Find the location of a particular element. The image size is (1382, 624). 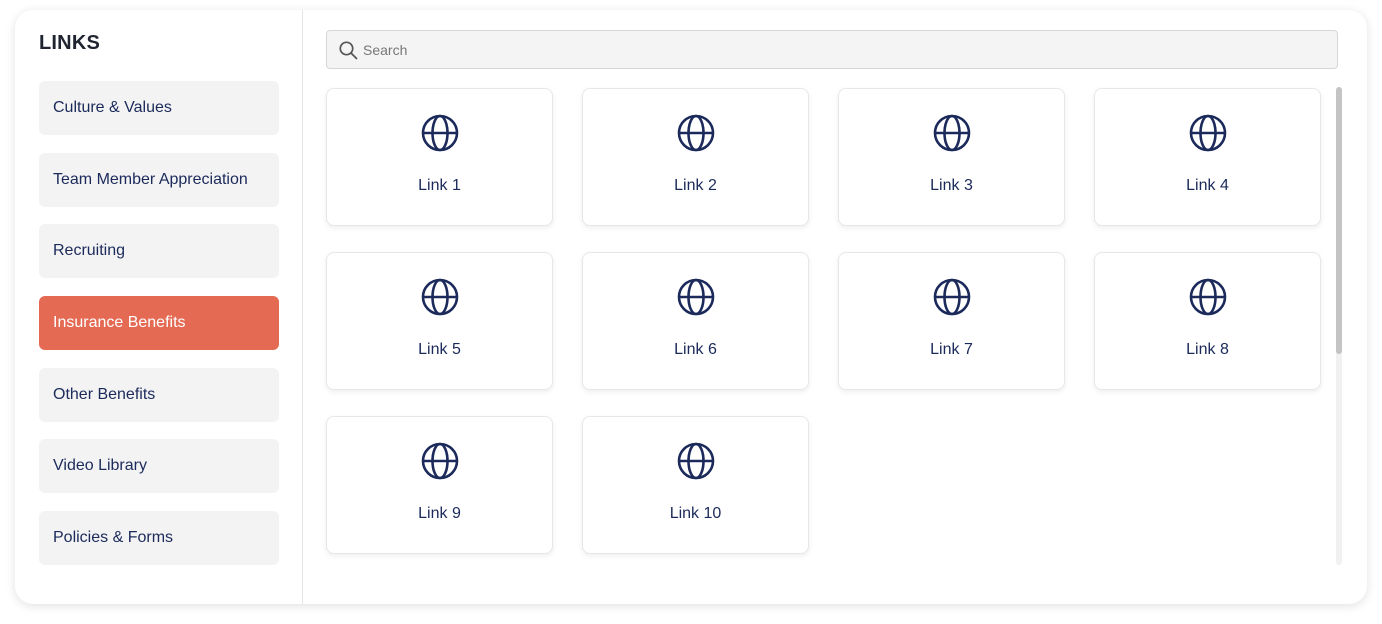

link-card-4: Link 4 is located at coordinates (1207, 157).